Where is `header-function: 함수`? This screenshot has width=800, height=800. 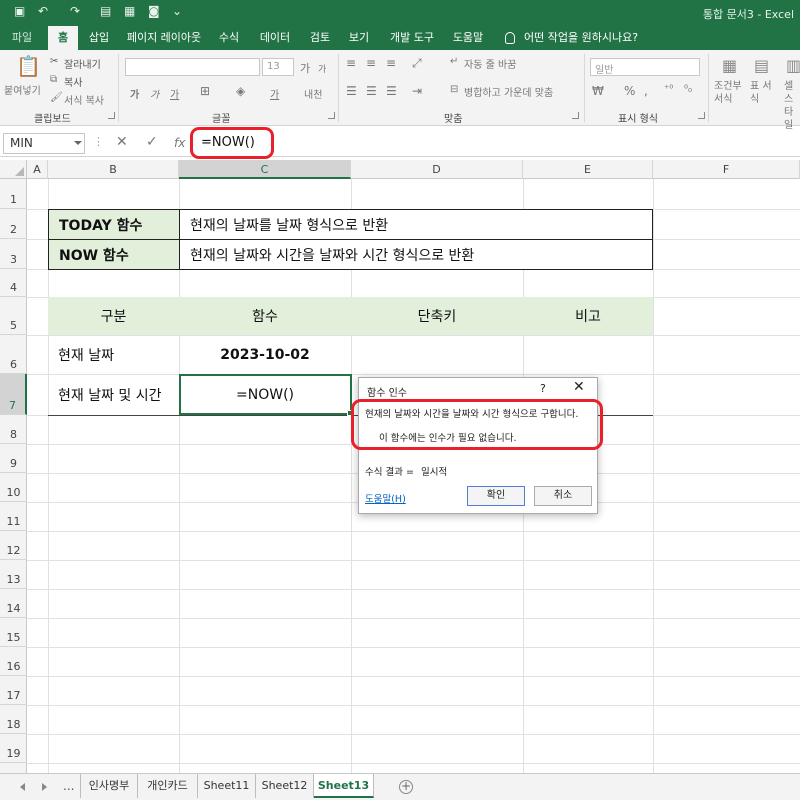
header-function: 함수 is located at coordinates (265, 316).